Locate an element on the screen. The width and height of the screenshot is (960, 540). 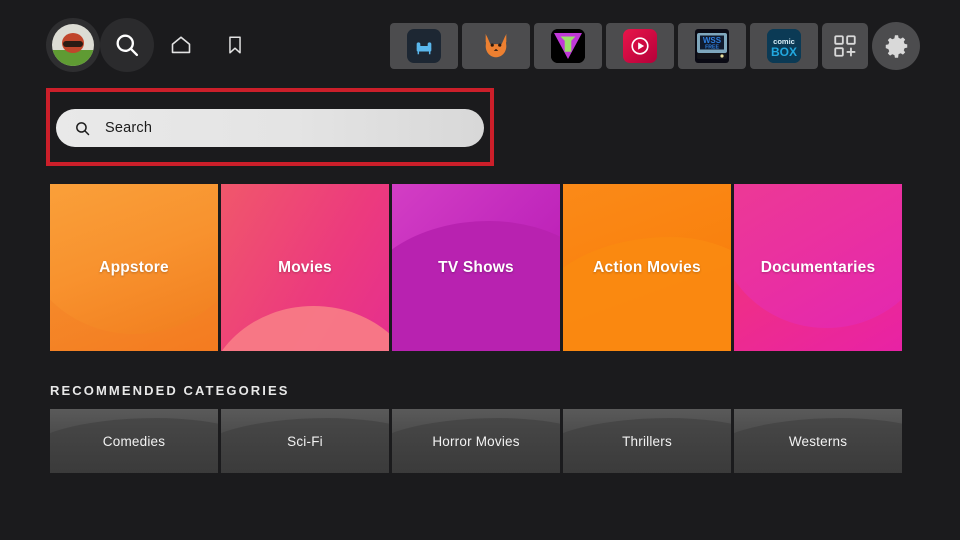
fox-glyph is located at coordinates (496, 45).